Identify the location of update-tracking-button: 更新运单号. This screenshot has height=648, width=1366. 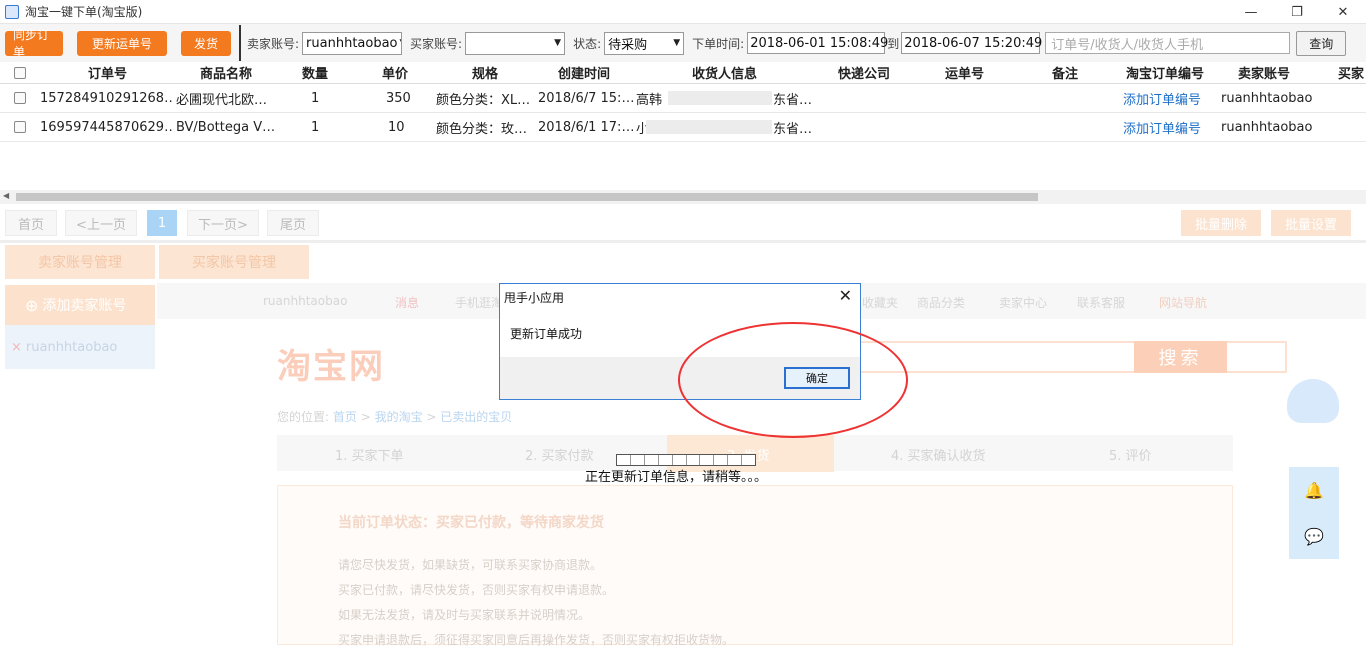
(122, 43).